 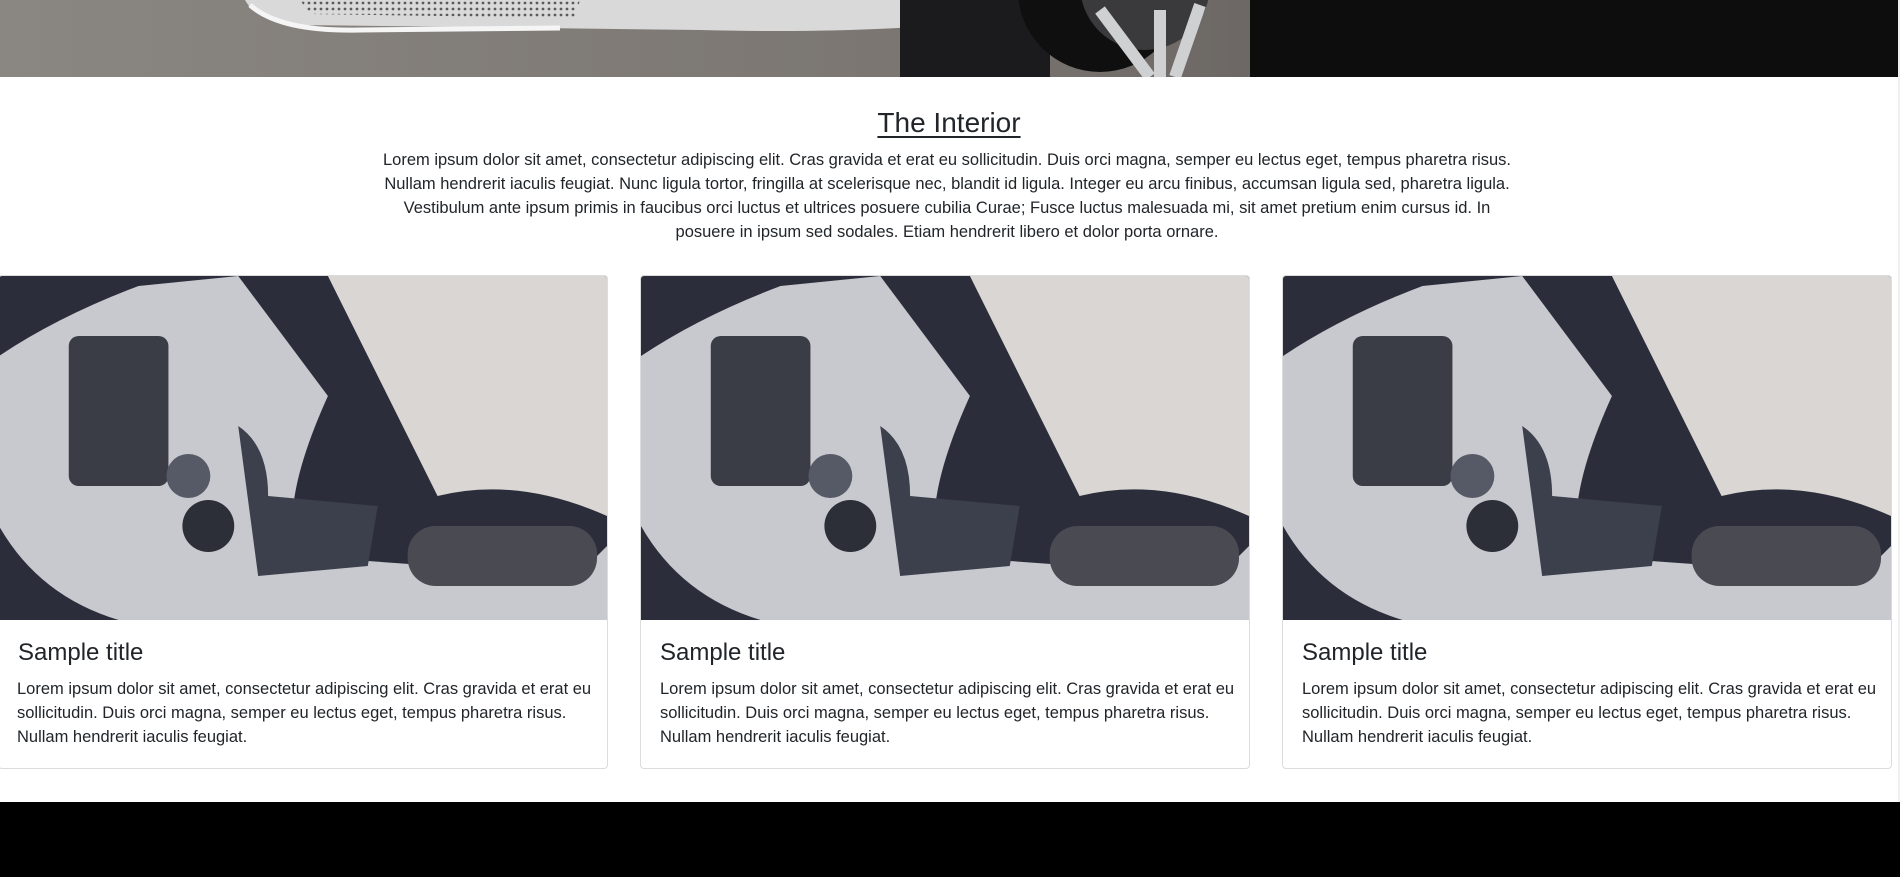 What do you see at coordinates (950, 839) in the screenshot?
I see `footer` at bounding box center [950, 839].